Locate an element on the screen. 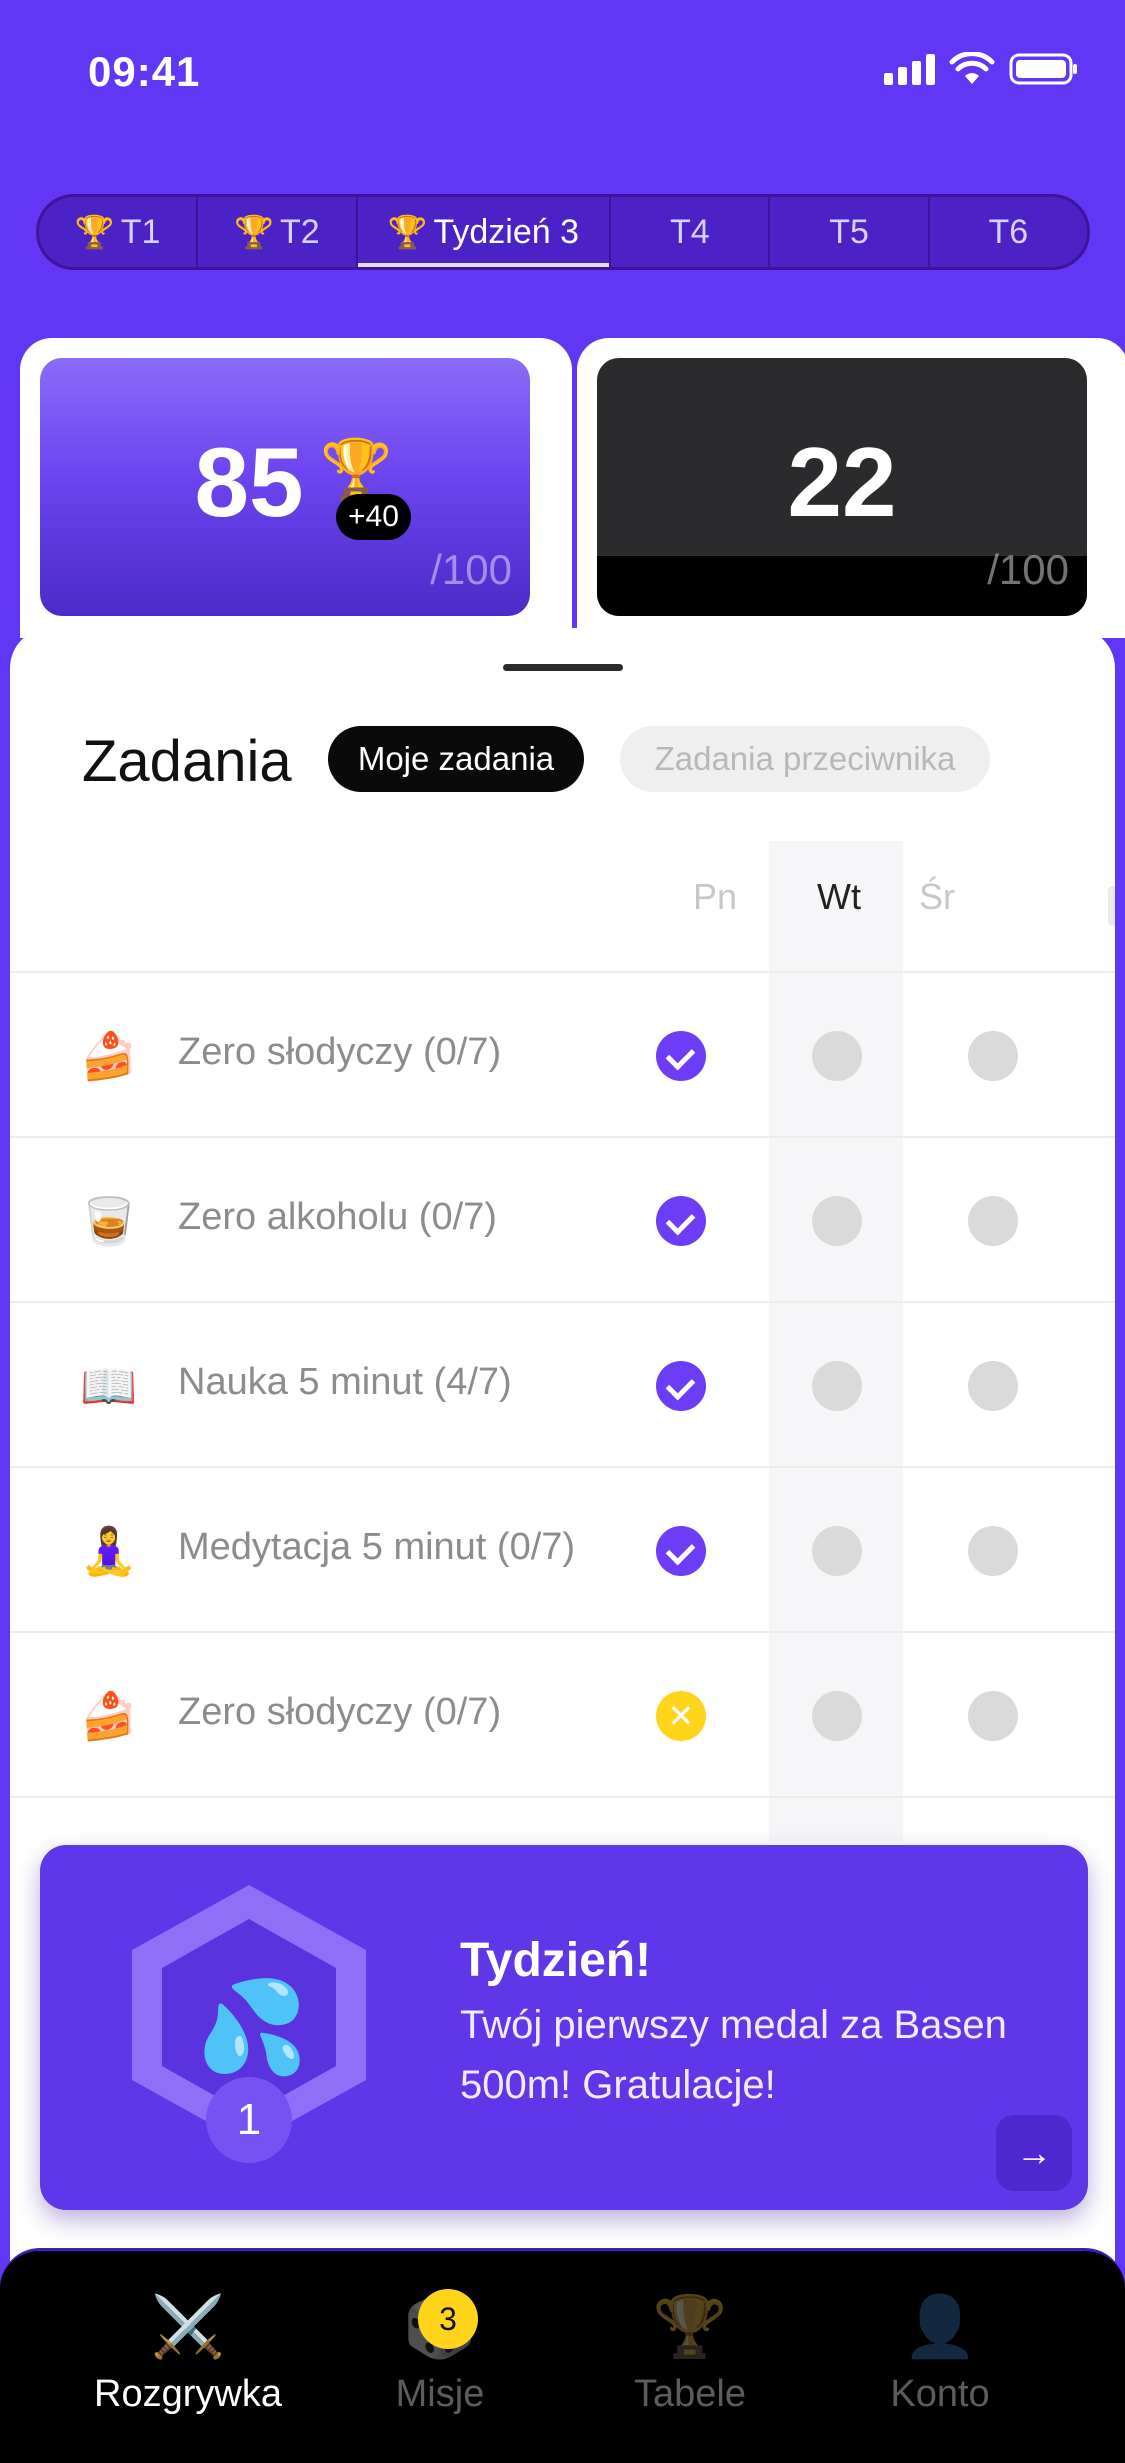  user-icon: 👤 is located at coordinates (940, 2326).